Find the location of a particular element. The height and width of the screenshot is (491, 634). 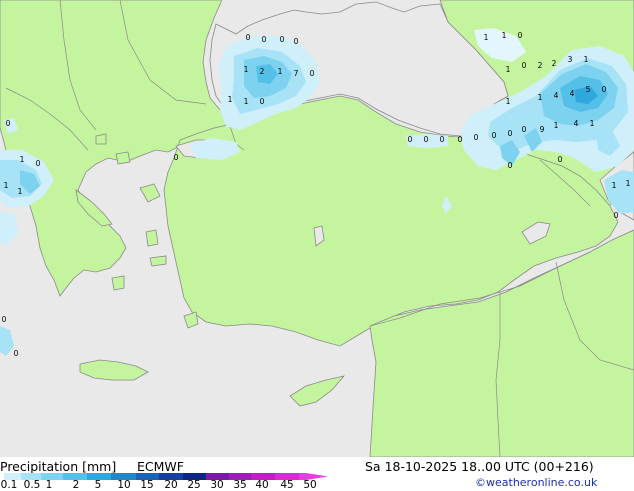

cell-value-label: 7 is located at coordinates (296, 73).